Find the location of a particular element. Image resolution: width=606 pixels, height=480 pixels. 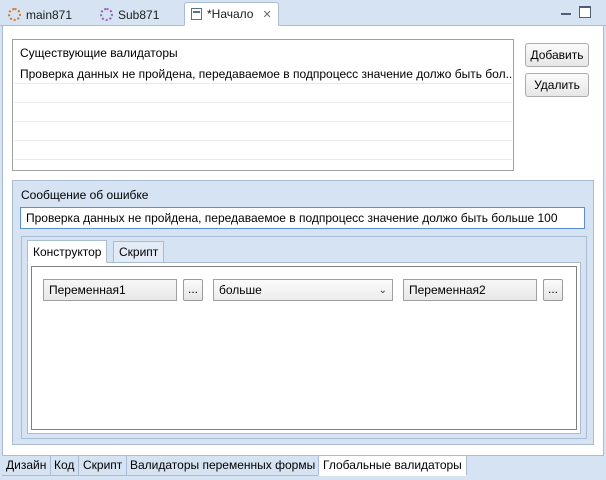

tab-main871: main871 is located at coordinates (40, 14).